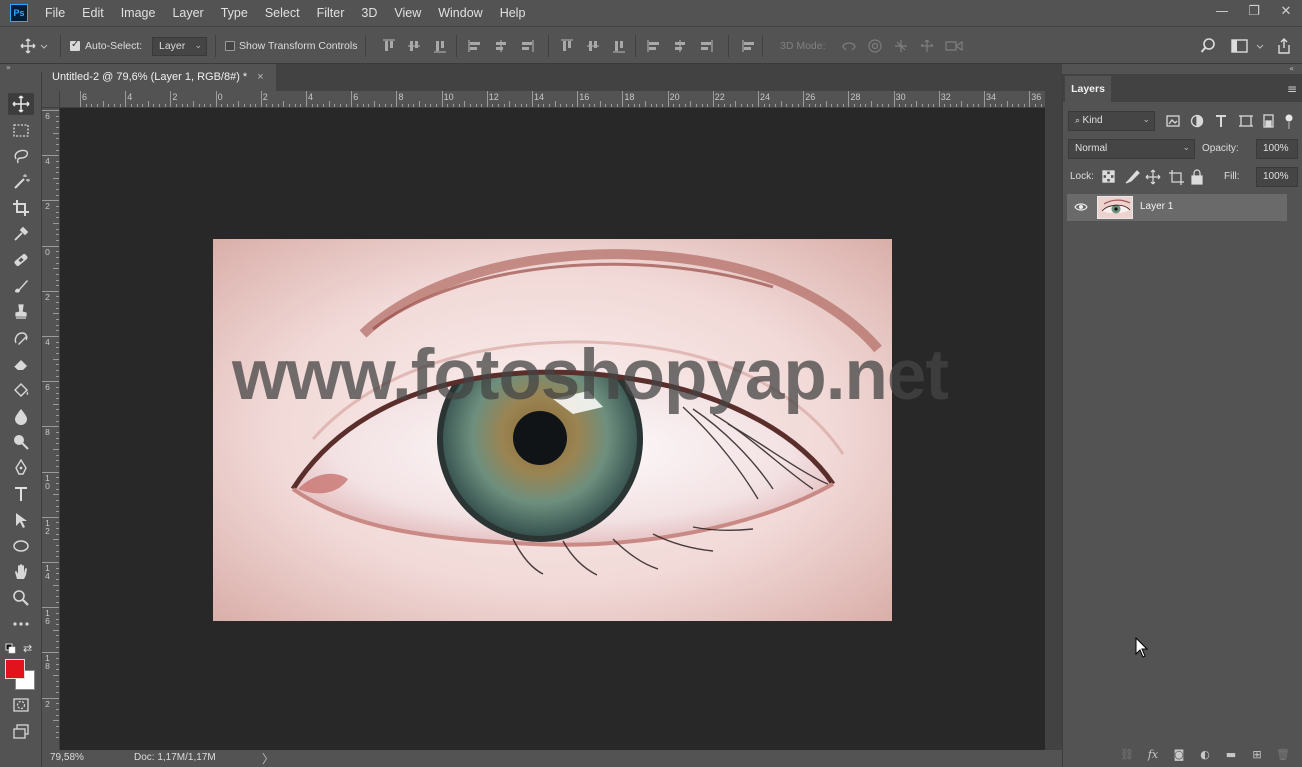 The height and width of the screenshot is (767, 1302). What do you see at coordinates (179, 46) in the screenshot?
I see `auto-select-target-dropdown: Layer ⌄` at bounding box center [179, 46].